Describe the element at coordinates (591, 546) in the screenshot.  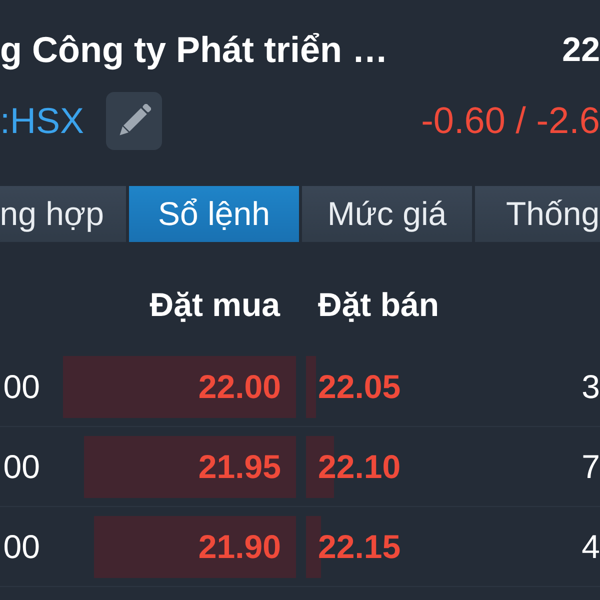
I see `ask-volume: 4` at that location.